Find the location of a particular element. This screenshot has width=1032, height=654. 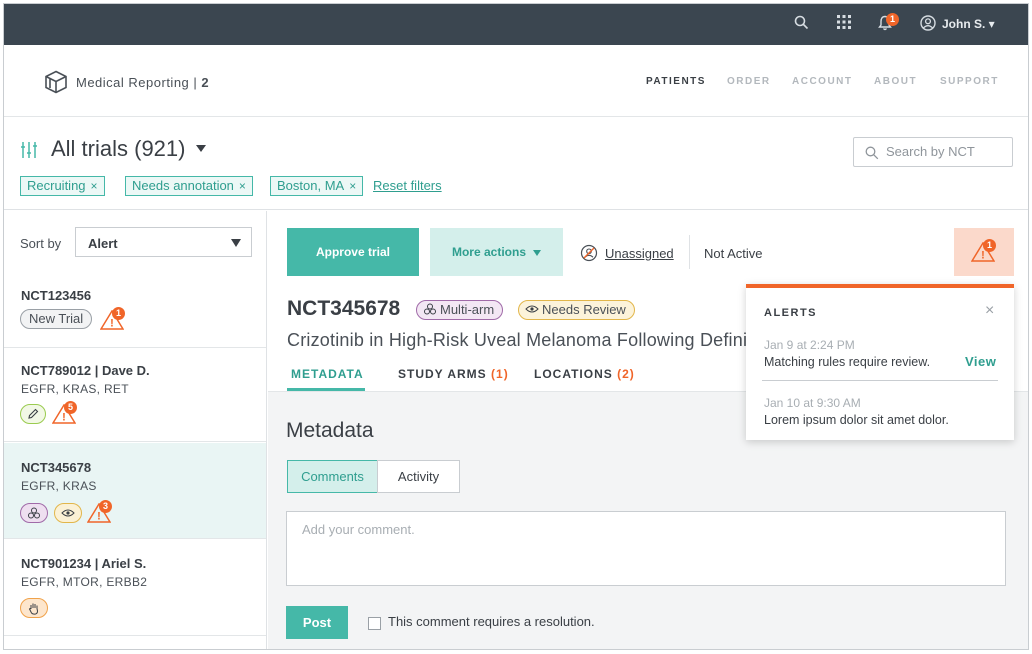

user-icon is located at coordinates (928, 25).